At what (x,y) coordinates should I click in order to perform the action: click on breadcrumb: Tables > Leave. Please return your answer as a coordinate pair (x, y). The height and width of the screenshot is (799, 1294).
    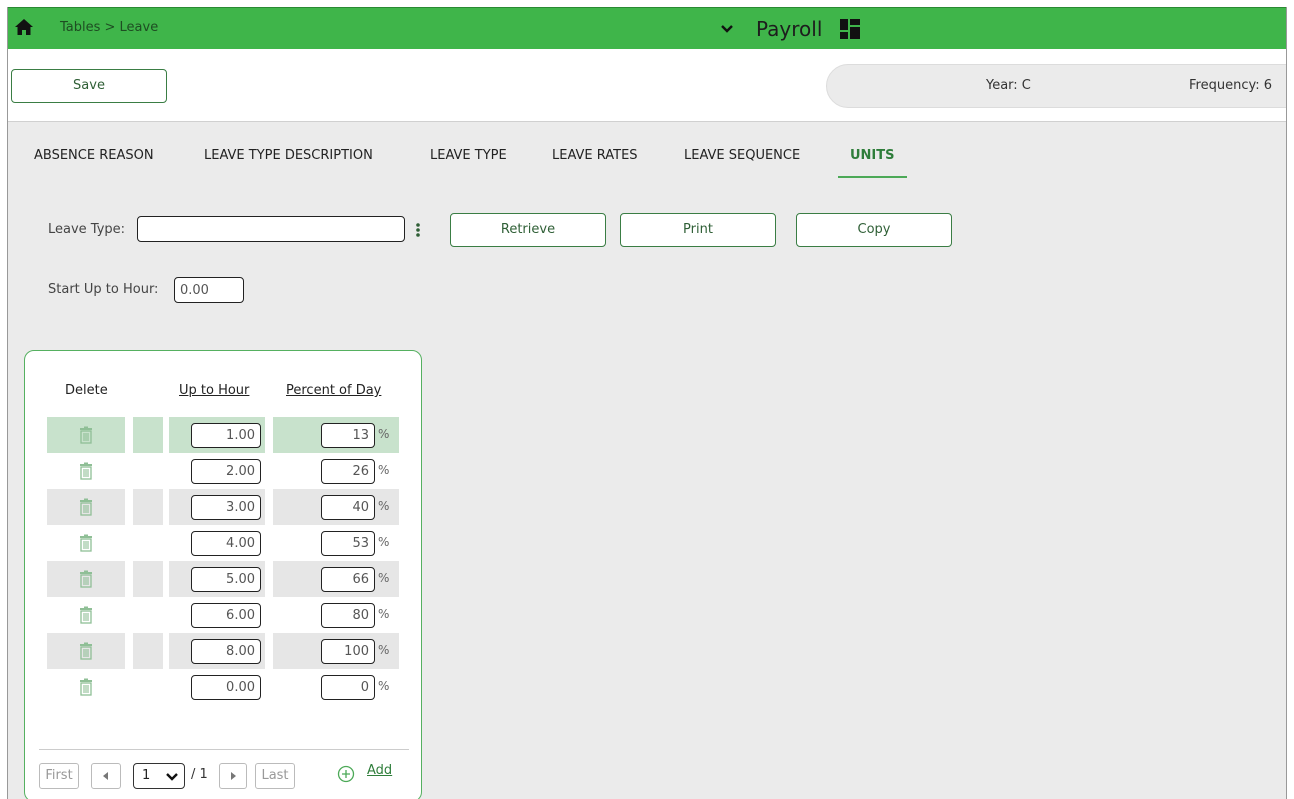
    Looking at the image, I should click on (109, 27).